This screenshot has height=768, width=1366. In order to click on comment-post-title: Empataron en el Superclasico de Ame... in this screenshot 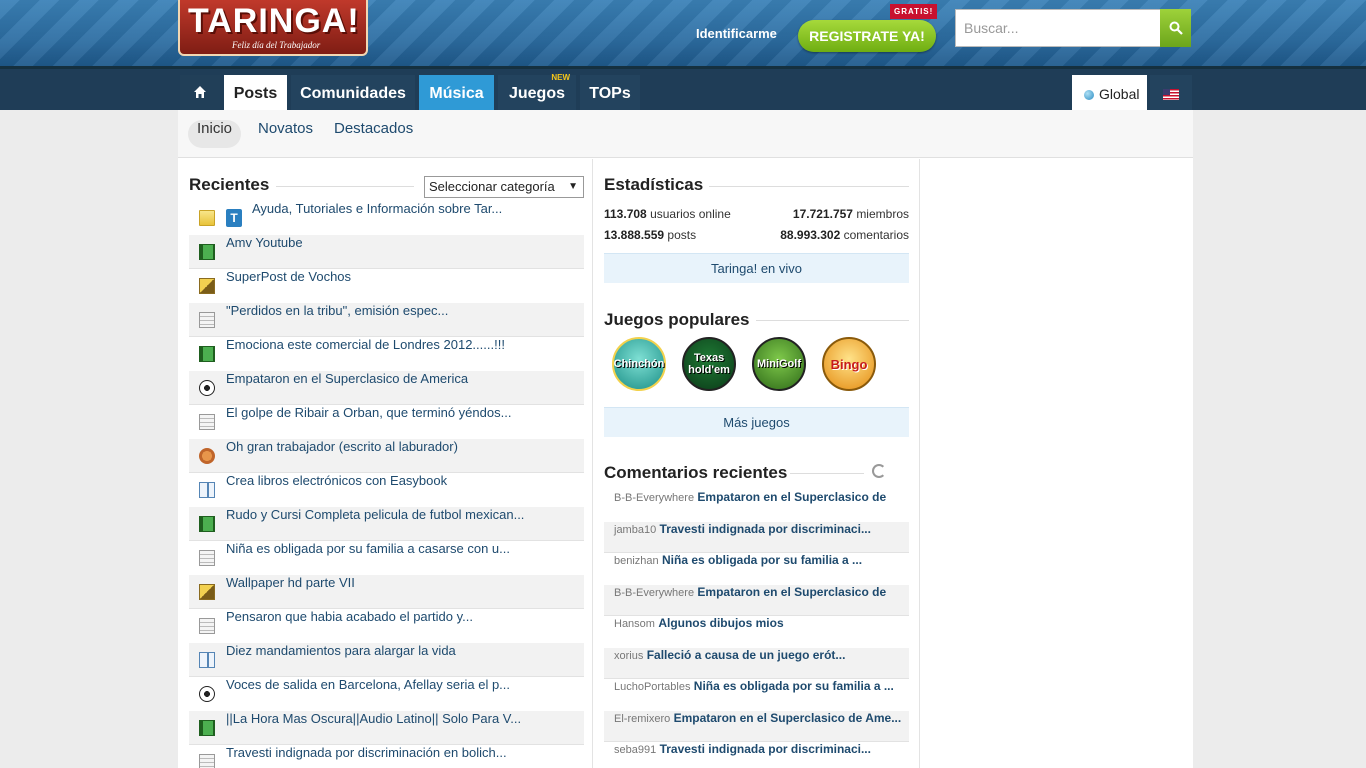, I will do `click(788, 718)`.